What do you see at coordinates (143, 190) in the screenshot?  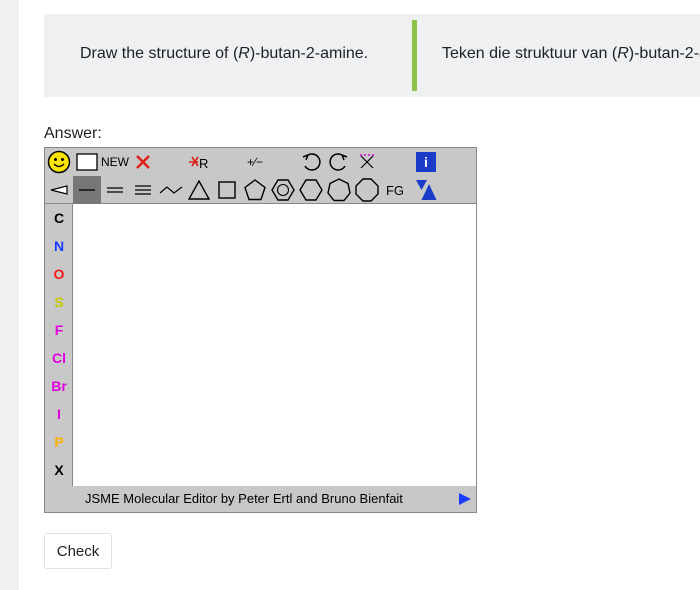 I see `triple-bond-icon` at bounding box center [143, 190].